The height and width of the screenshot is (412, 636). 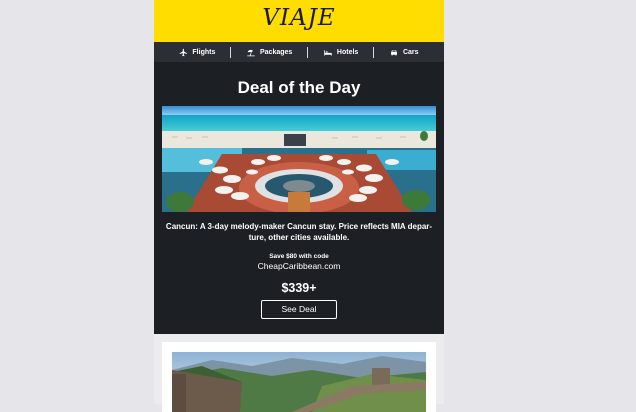 What do you see at coordinates (299, 87) in the screenshot?
I see `deal-title: Deal of the Day` at bounding box center [299, 87].